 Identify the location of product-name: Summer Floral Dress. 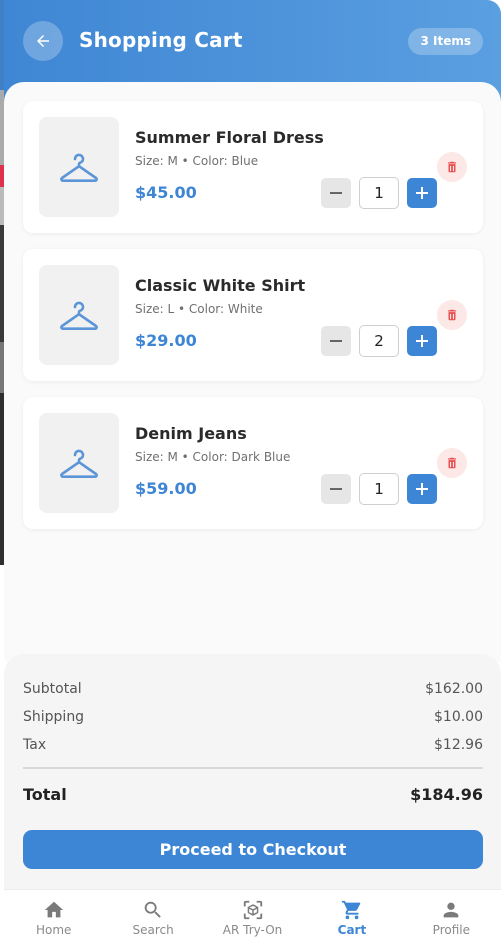
(229, 137).